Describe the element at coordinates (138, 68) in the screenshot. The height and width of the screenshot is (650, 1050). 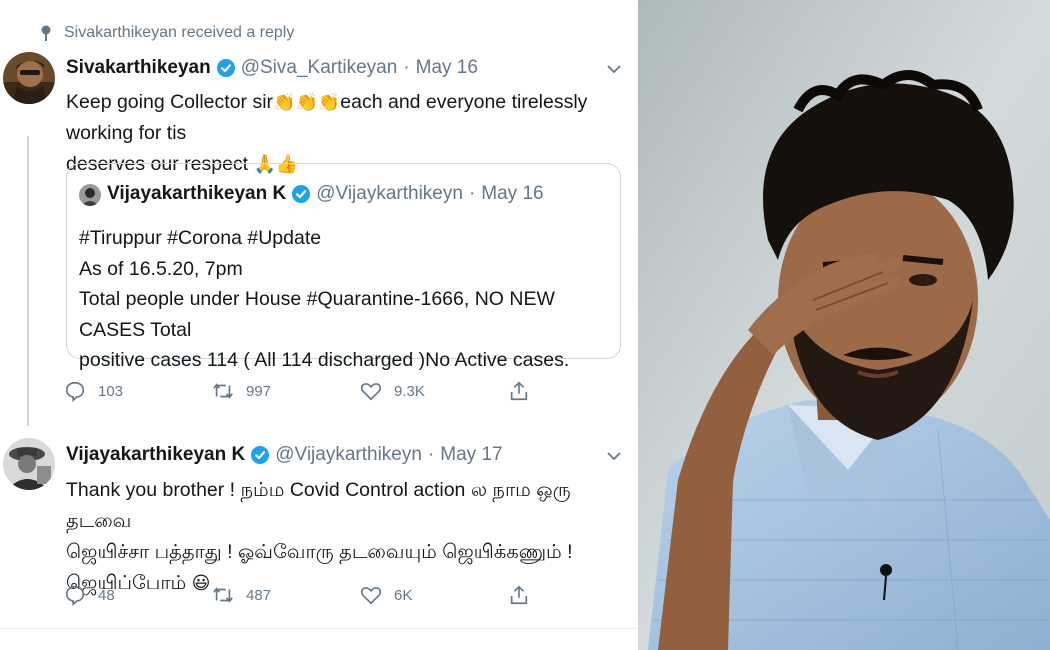
I see `display-name: Sivakarthikeyan` at that location.